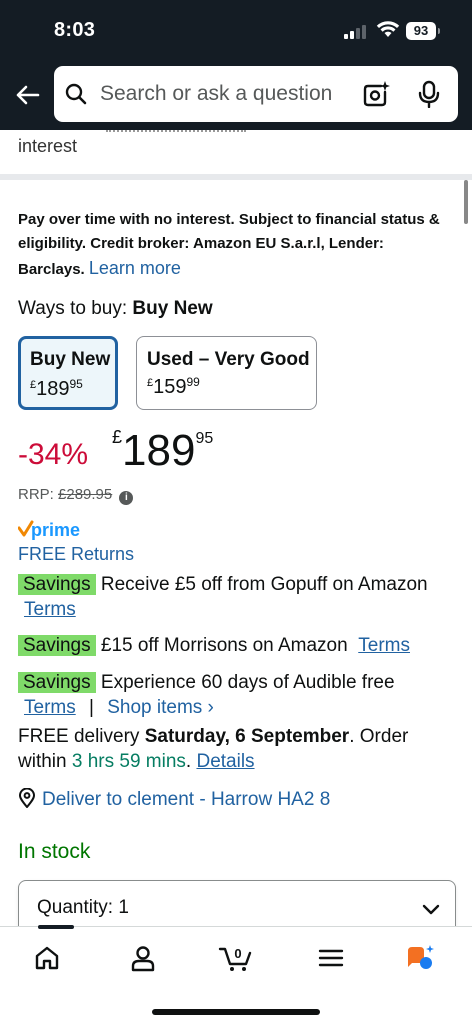 This screenshot has width=472, height=1024. I want to click on menu-icon, so click(331, 958).